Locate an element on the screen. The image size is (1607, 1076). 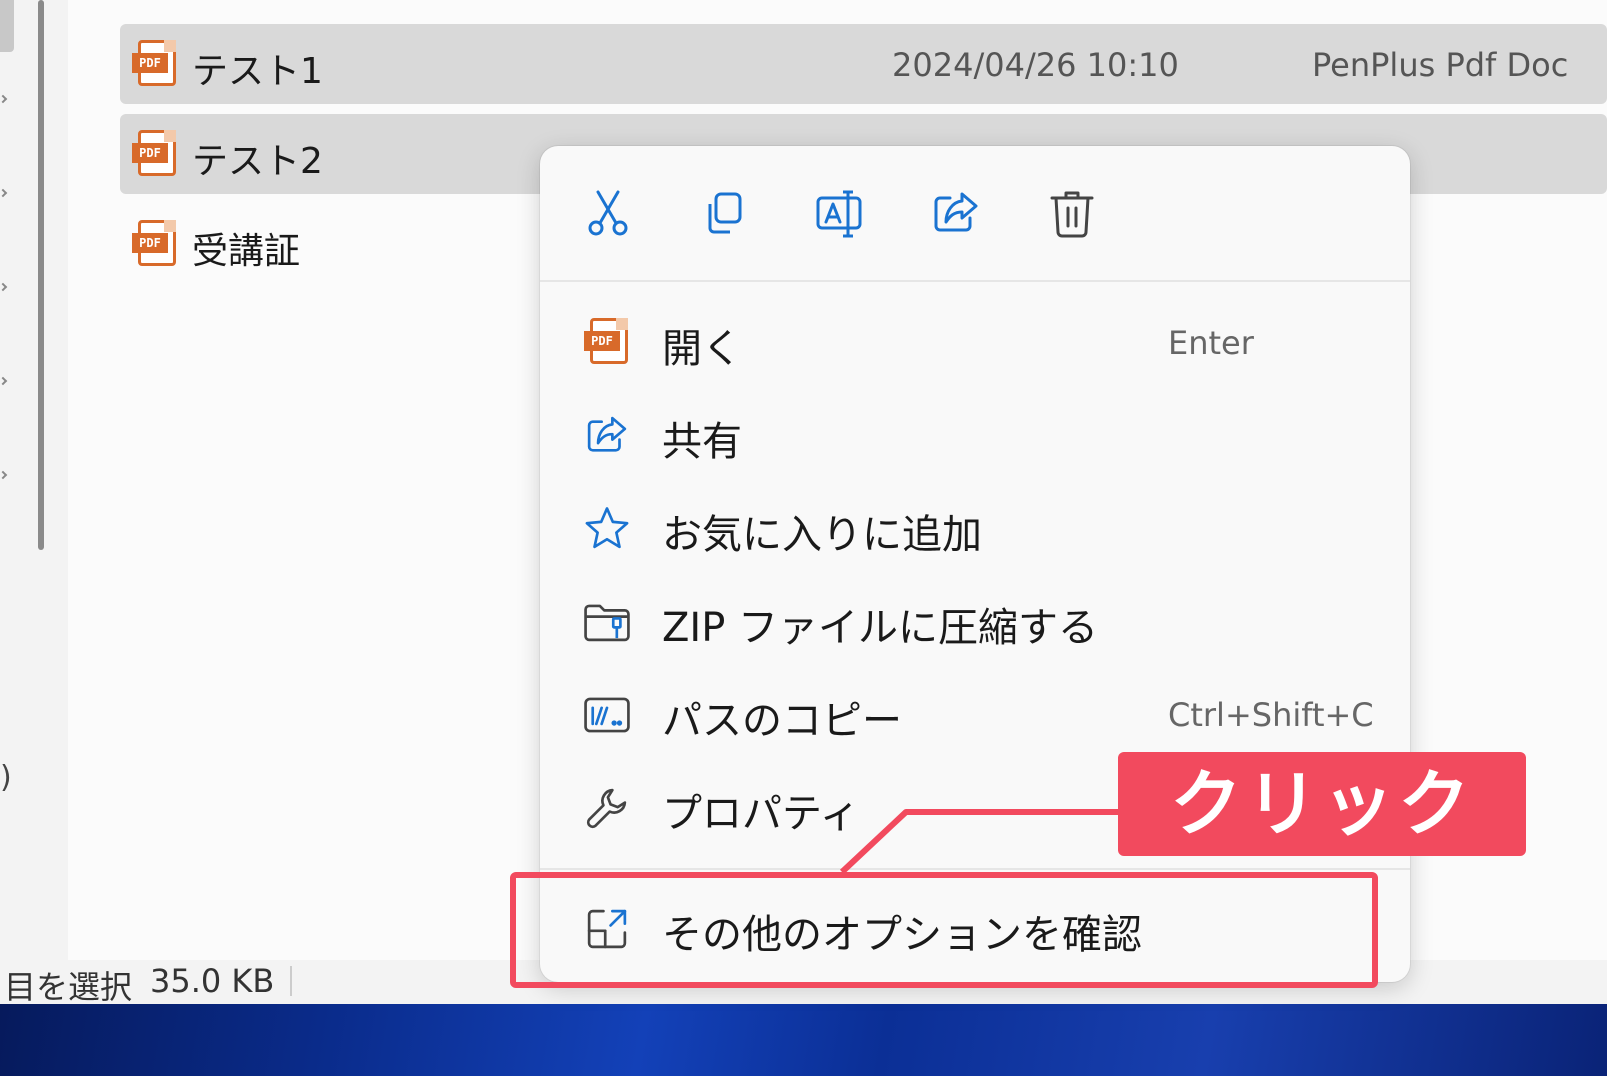
status-size: 35.0 KB is located at coordinates (212, 981).